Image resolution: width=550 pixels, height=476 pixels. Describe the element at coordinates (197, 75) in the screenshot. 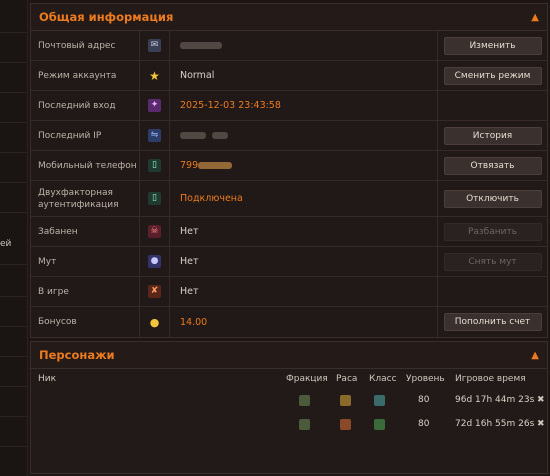

I see `account-mode-value: Normal` at that location.